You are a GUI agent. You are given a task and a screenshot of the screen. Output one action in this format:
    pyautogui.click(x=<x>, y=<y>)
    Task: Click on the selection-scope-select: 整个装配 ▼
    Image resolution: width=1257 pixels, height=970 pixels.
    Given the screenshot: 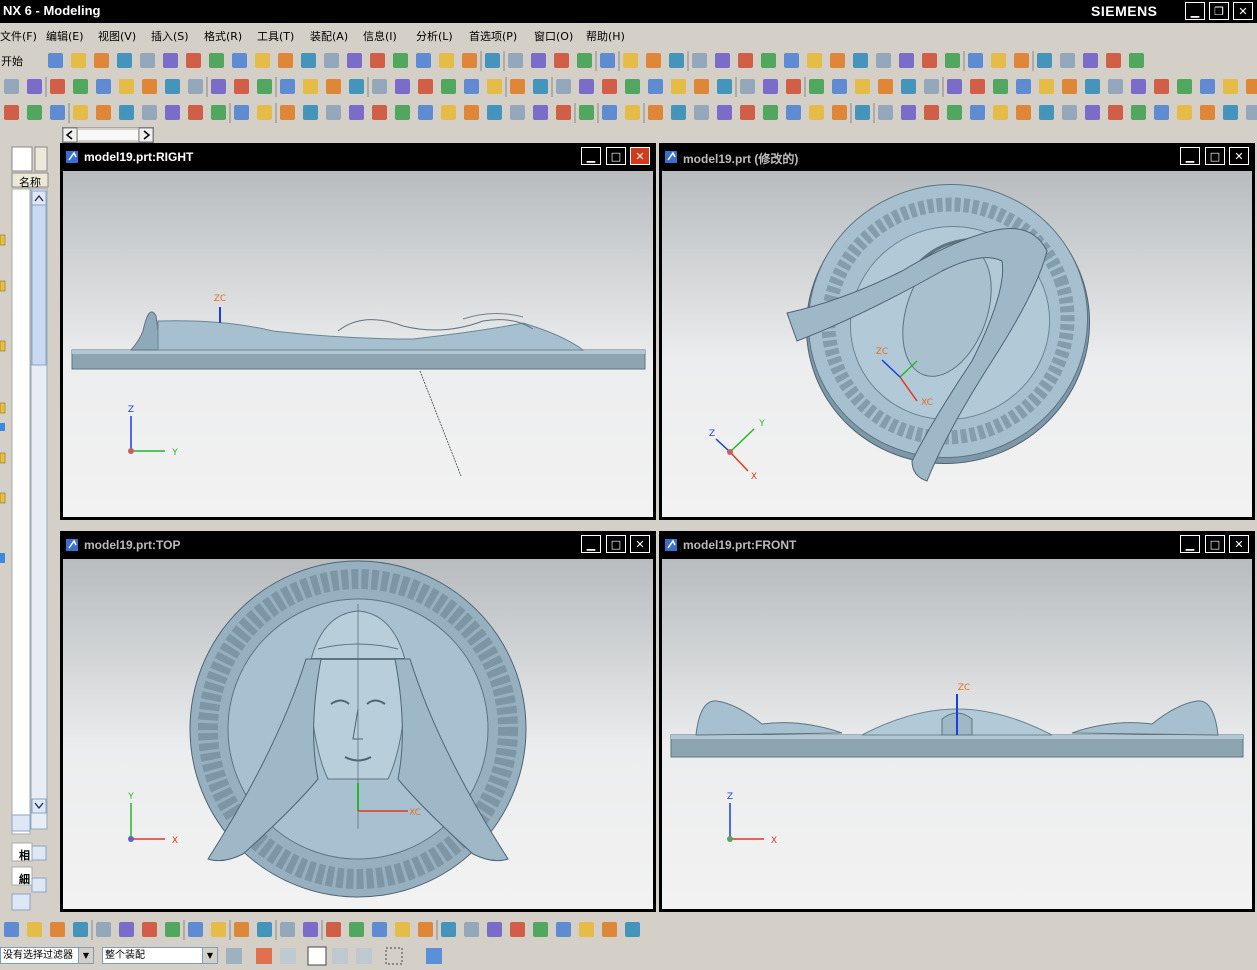 What is the action you would take?
    pyautogui.click(x=160, y=955)
    